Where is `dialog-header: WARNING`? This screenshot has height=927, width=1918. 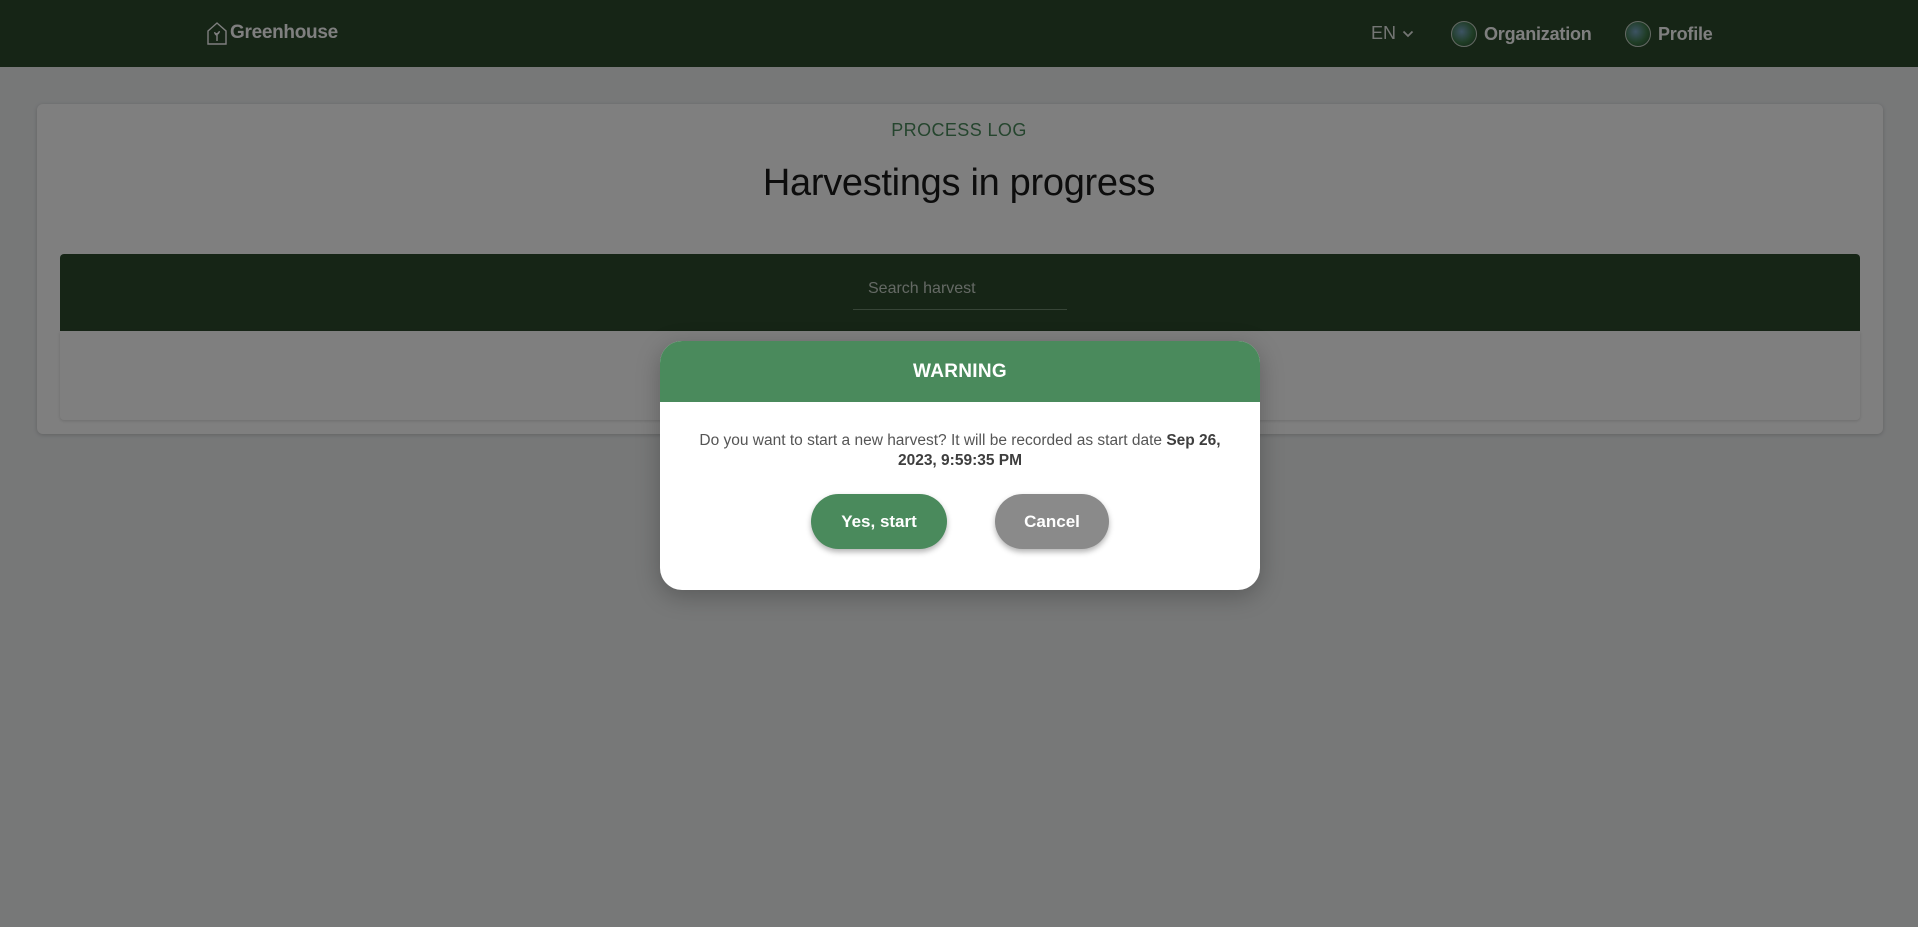 dialog-header: WARNING is located at coordinates (960, 371).